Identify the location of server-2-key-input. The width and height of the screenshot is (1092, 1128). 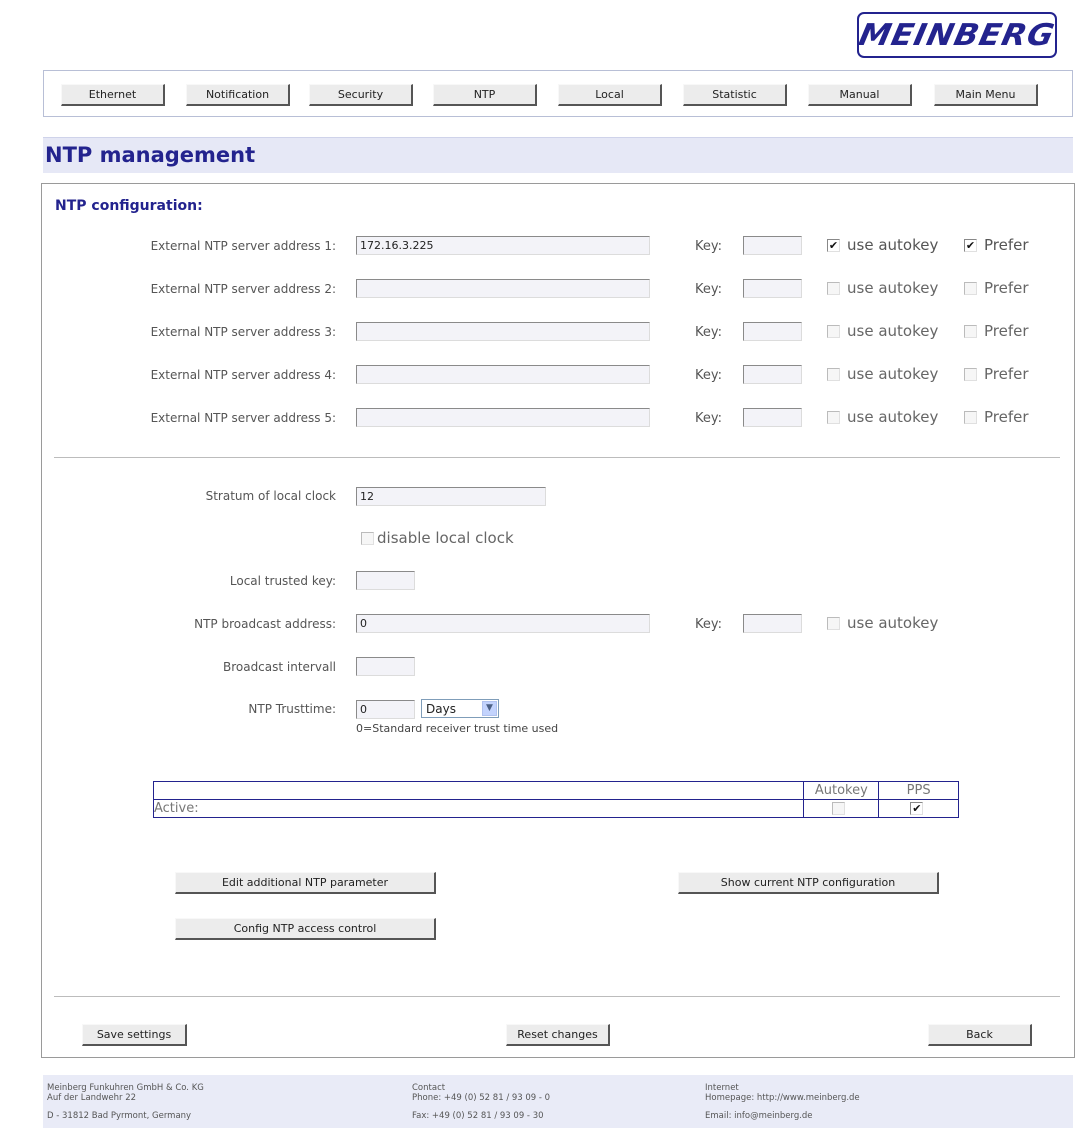
(772, 288).